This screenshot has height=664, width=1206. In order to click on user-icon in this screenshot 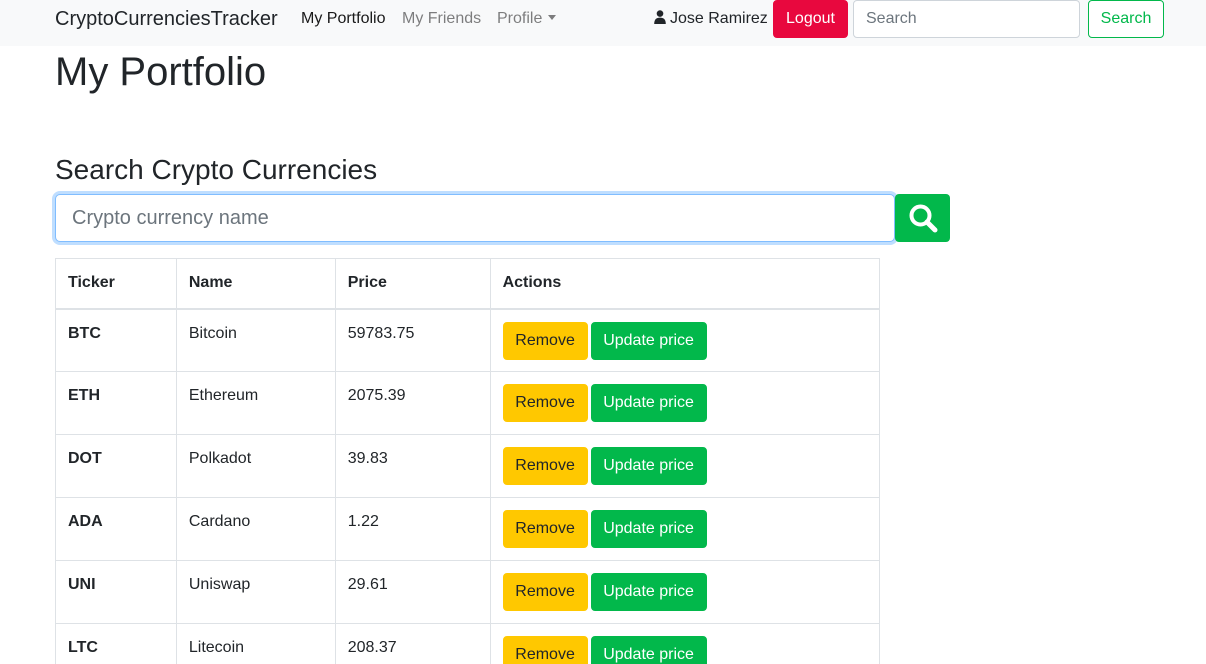, I will do `click(660, 17)`.